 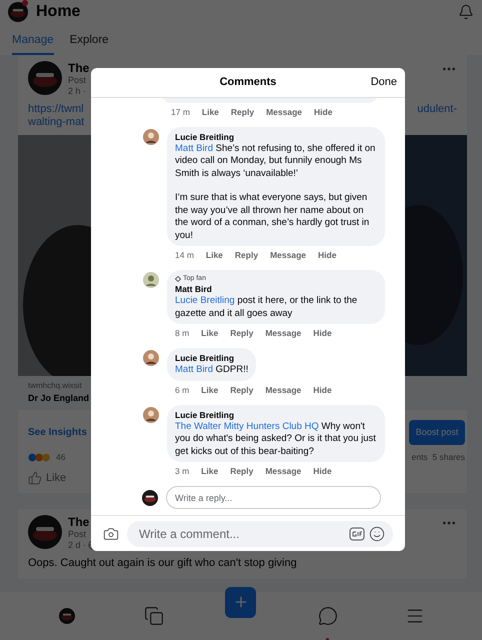 What do you see at coordinates (77, 545) in the screenshot?
I see `post-time: 2 d ·` at bounding box center [77, 545].